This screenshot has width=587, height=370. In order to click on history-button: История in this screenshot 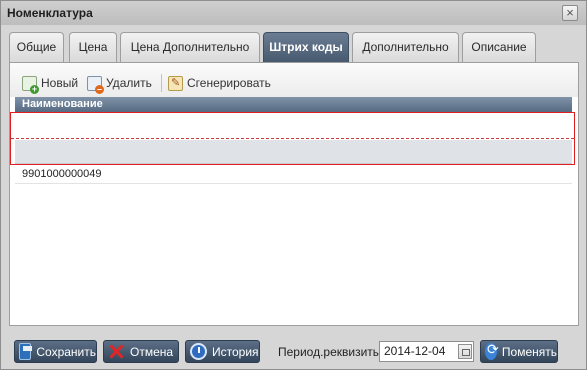, I will do `click(222, 351)`.